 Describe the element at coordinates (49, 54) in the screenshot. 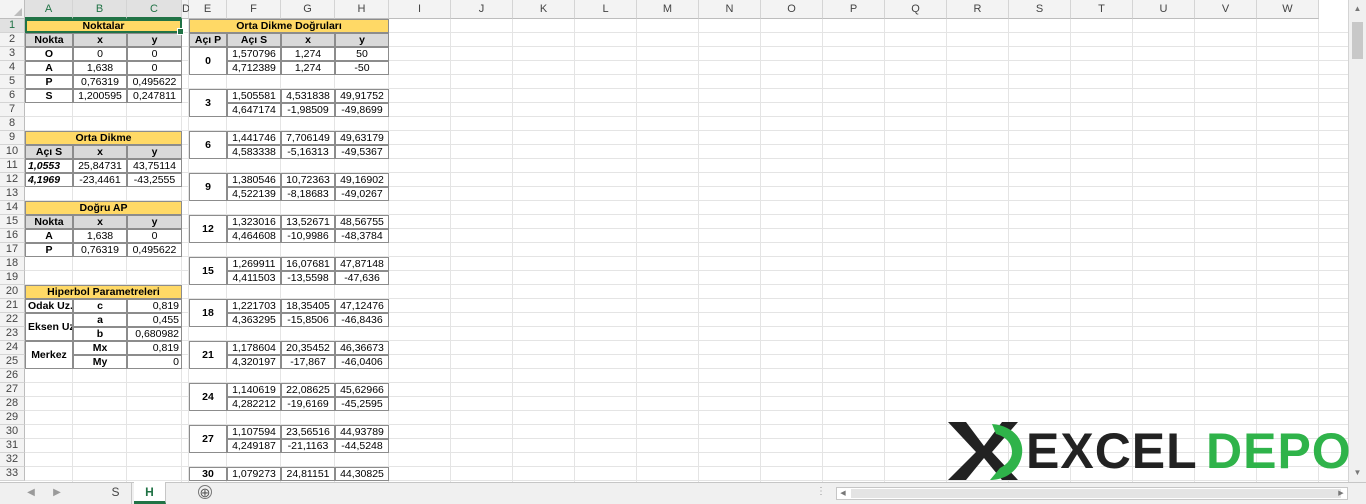

I see `noktalar-cell: O` at that location.